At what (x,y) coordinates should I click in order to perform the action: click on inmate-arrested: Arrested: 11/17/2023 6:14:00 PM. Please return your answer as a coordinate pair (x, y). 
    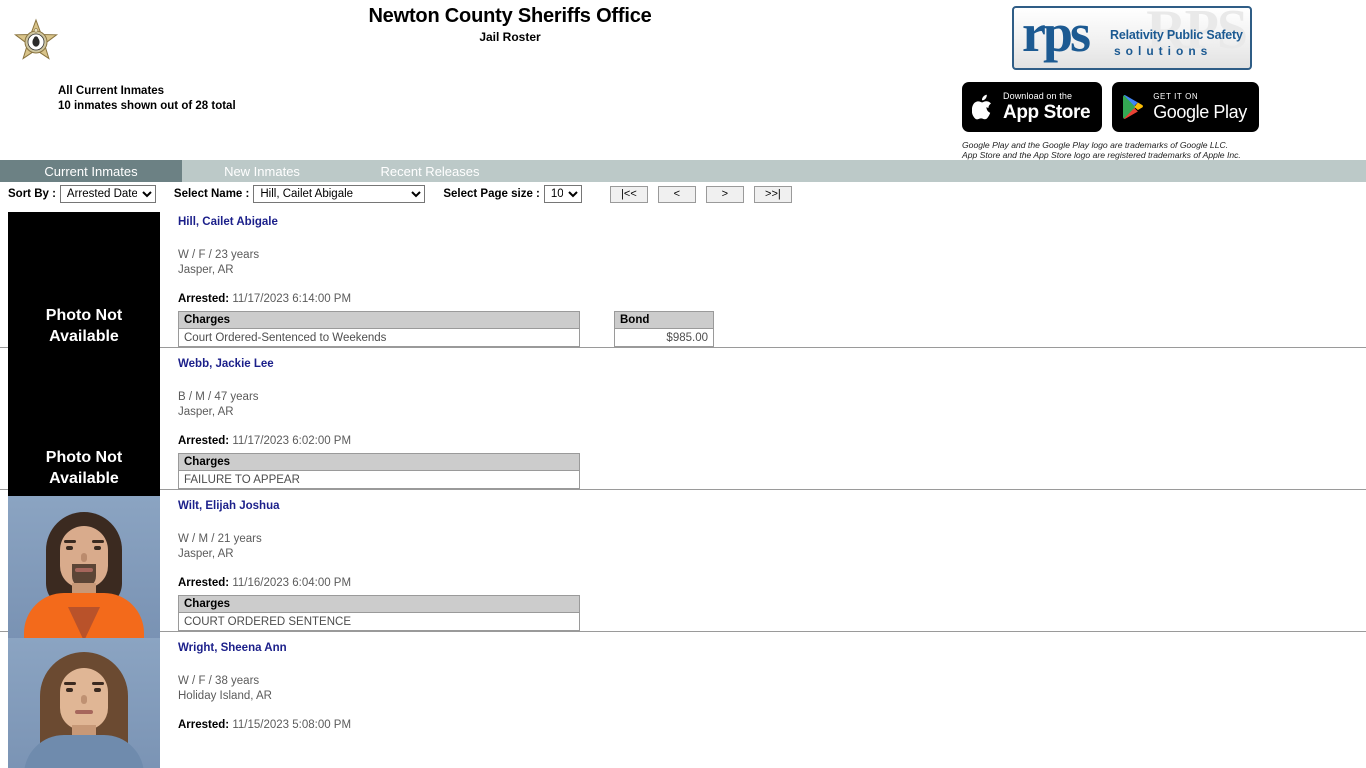
    Looking at the image, I should click on (762, 299).